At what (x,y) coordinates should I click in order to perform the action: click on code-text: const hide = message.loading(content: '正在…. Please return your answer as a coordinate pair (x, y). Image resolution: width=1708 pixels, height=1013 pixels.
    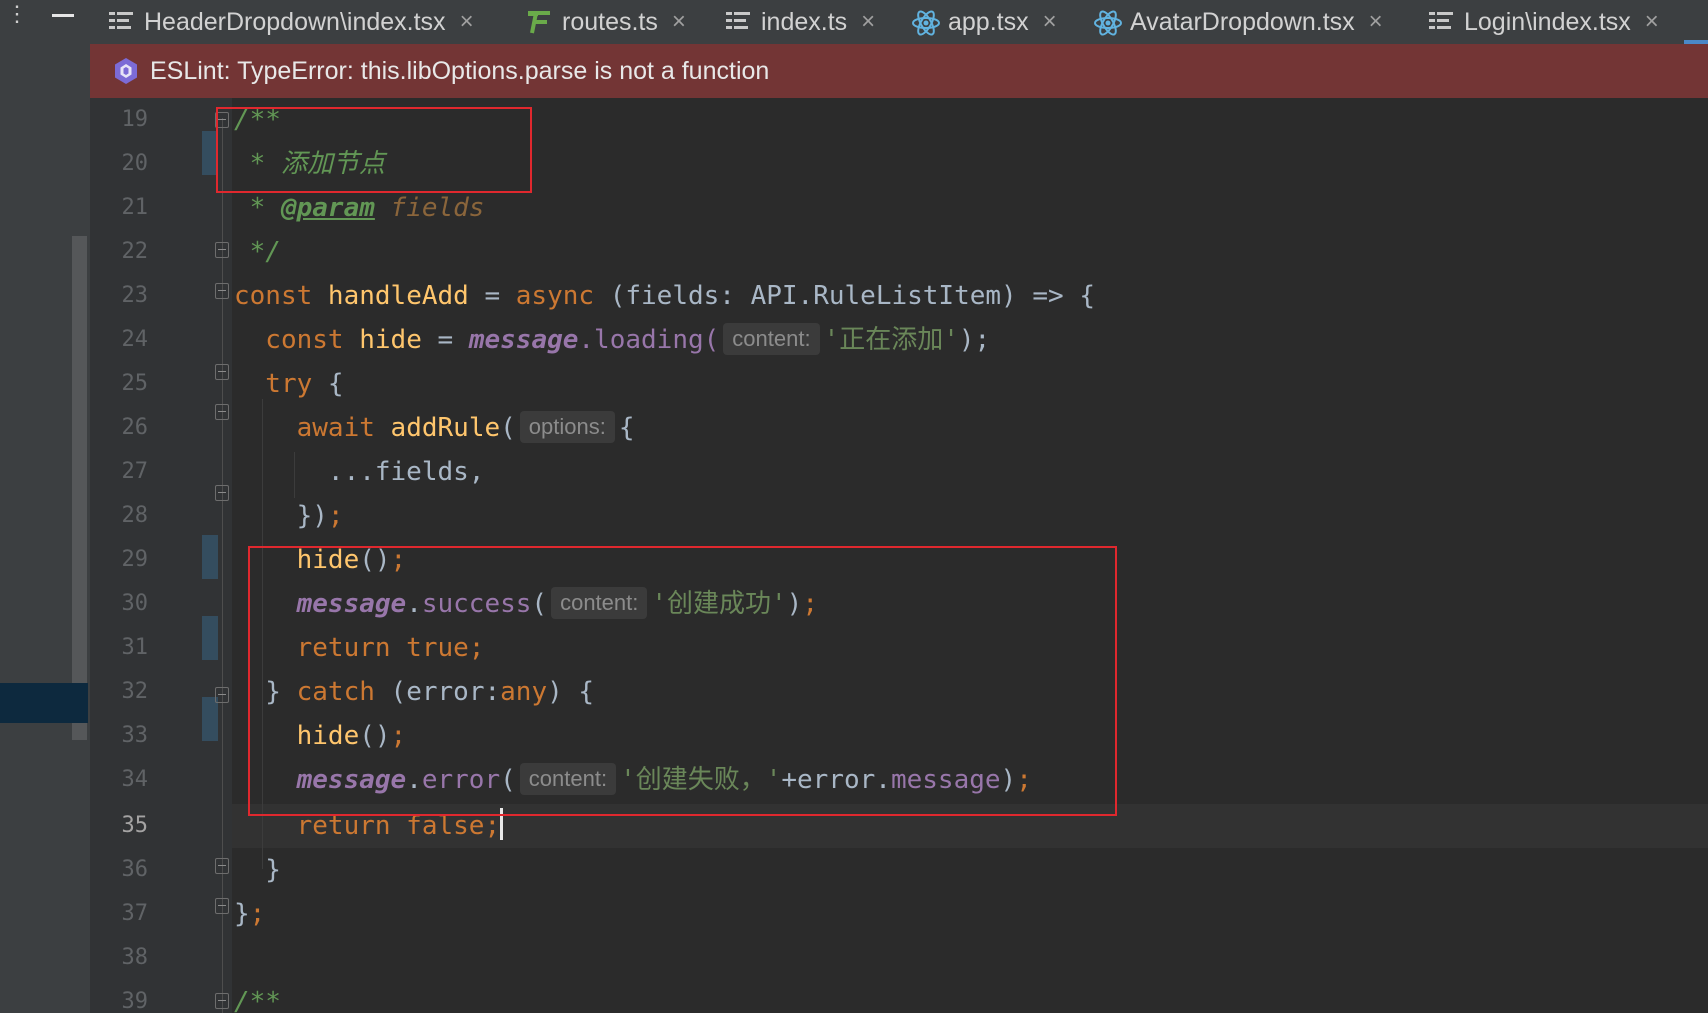
    Looking at the image, I should click on (612, 339).